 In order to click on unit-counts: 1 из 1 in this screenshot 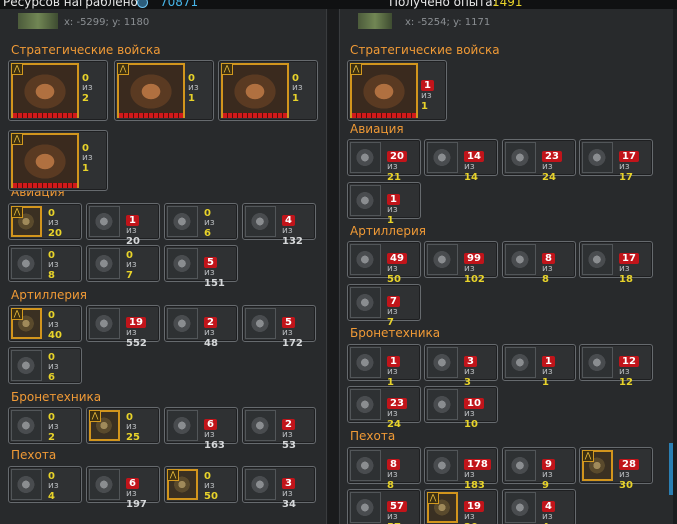, I will do `click(433, 93)`.